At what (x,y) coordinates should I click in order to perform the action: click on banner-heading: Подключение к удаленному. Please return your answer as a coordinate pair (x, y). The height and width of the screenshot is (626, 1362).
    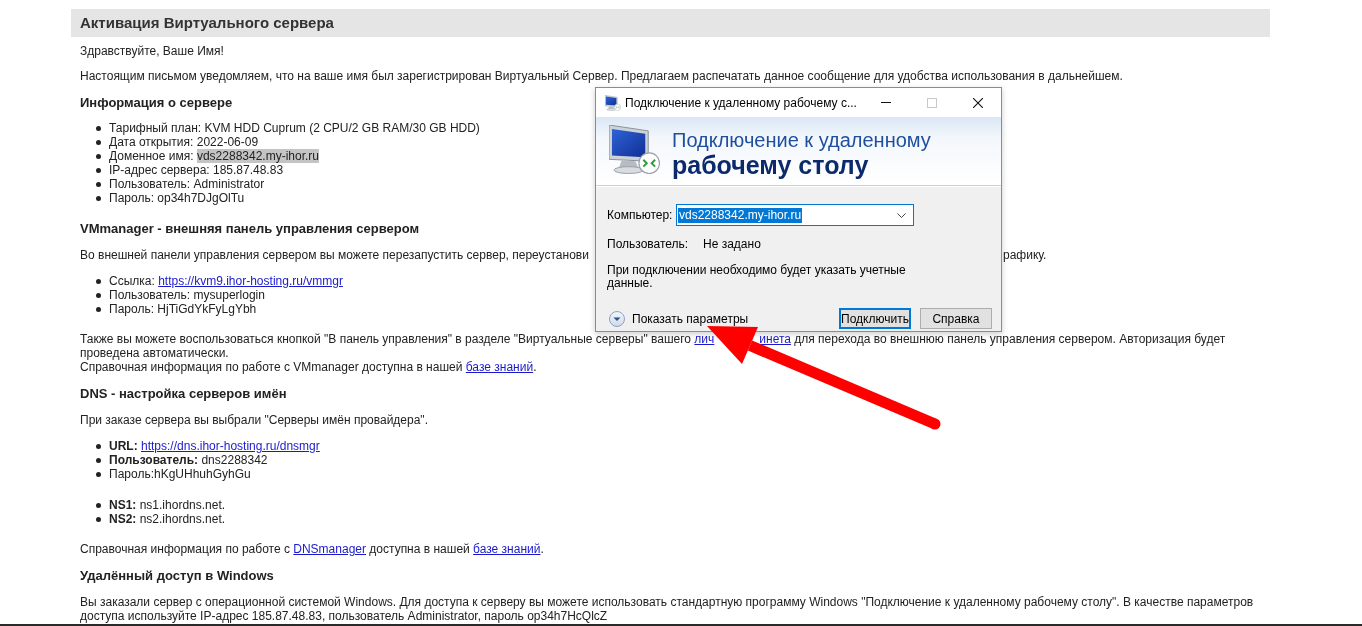
    Looking at the image, I should click on (801, 140).